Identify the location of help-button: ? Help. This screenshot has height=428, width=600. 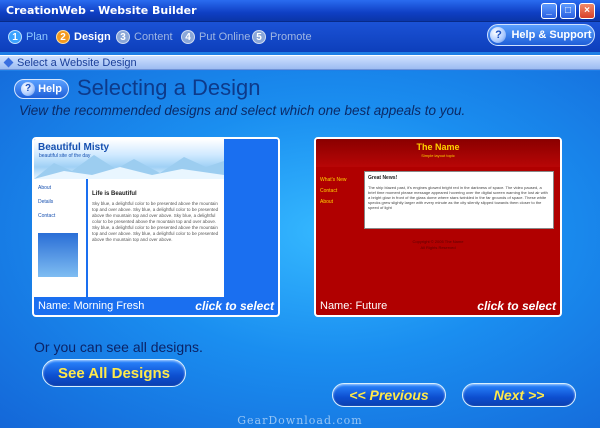
(41, 89).